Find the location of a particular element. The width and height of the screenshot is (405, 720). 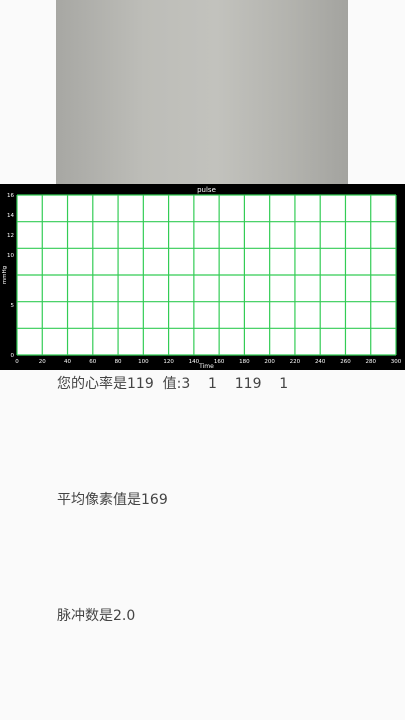

y-axis-label: mmHg is located at coordinates (5, 275).